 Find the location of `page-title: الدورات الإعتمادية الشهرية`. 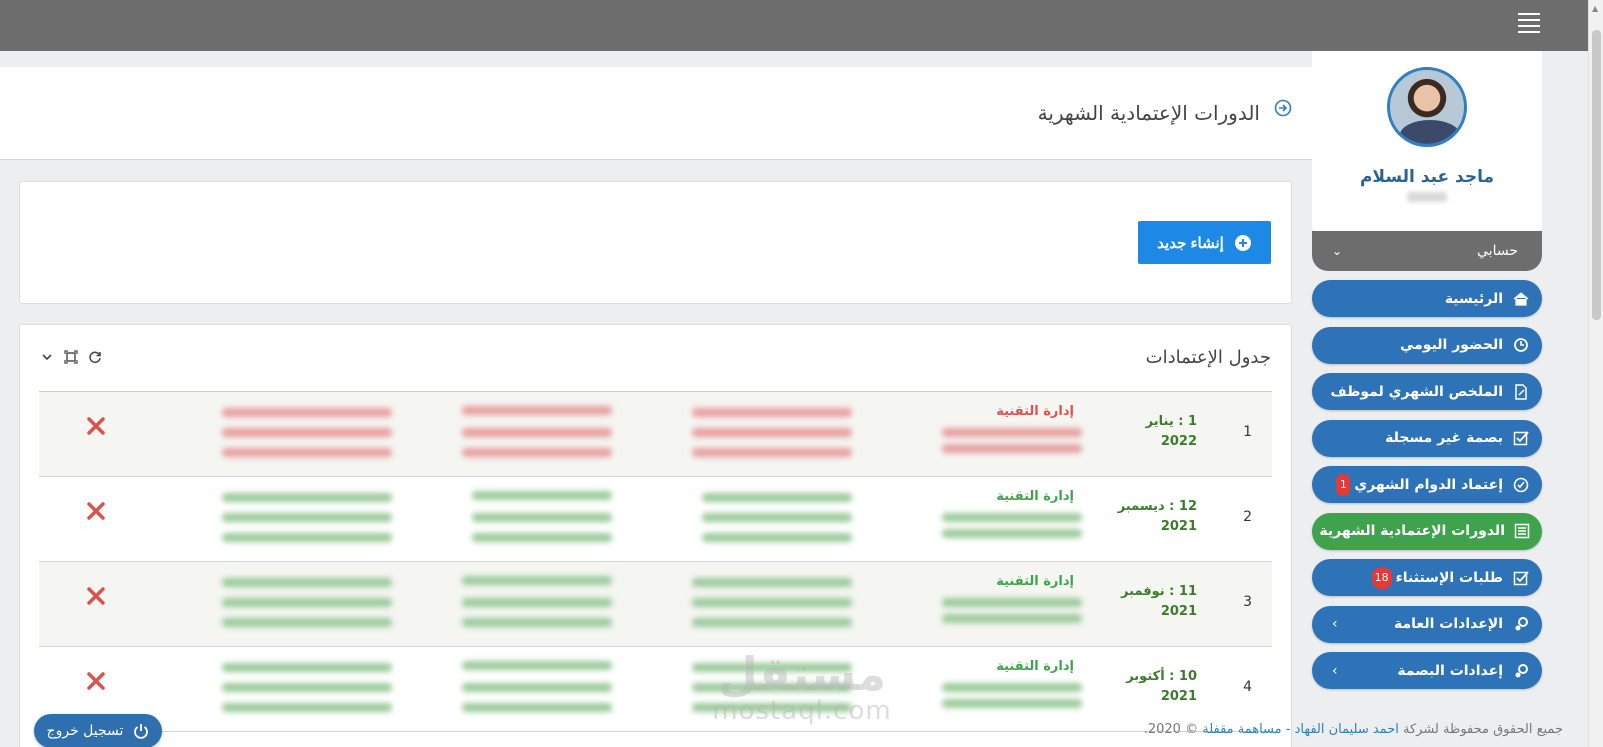

page-title: الدورات الإعتمادية الشهرية is located at coordinates (1148, 113).